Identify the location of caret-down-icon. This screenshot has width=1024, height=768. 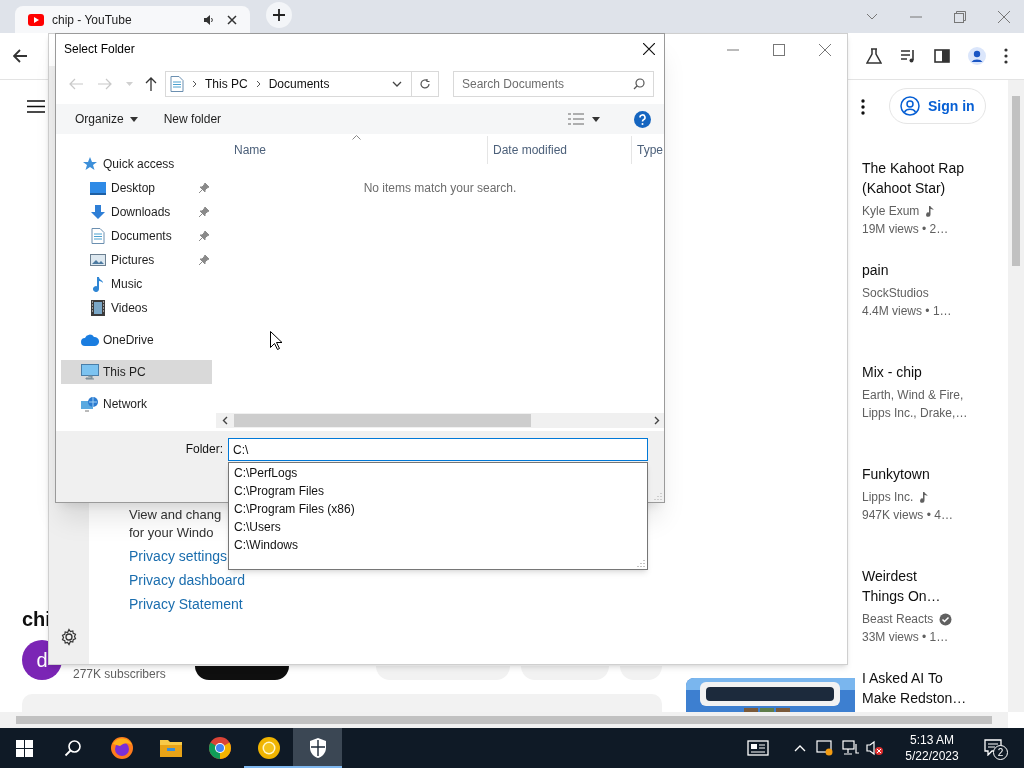
(596, 119).